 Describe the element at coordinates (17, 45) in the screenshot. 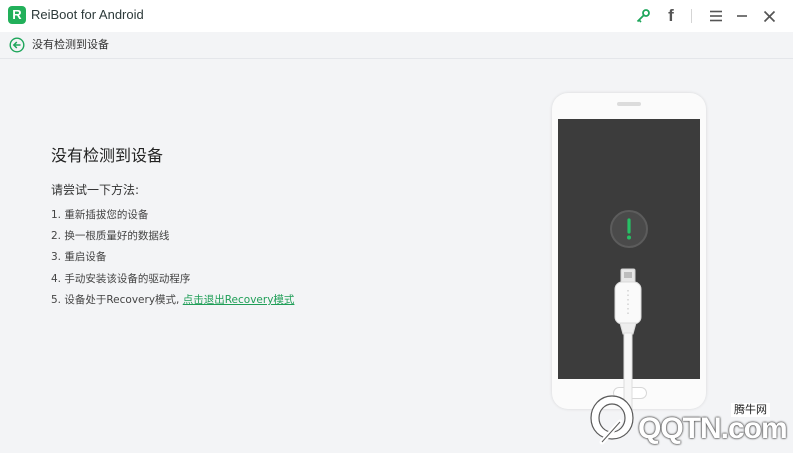

I see `back-arrow-icon` at that location.